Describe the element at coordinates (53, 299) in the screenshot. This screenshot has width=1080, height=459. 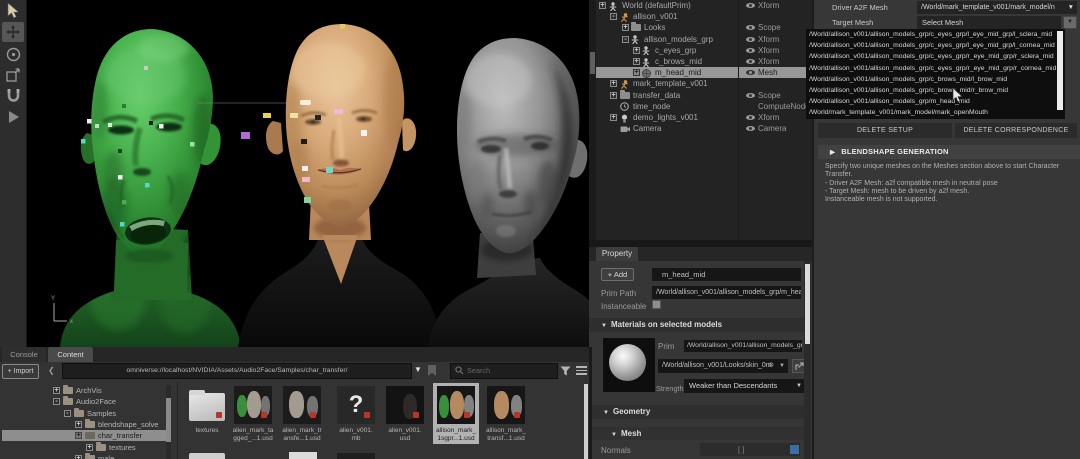
I see `svg-text: Y` at that location.